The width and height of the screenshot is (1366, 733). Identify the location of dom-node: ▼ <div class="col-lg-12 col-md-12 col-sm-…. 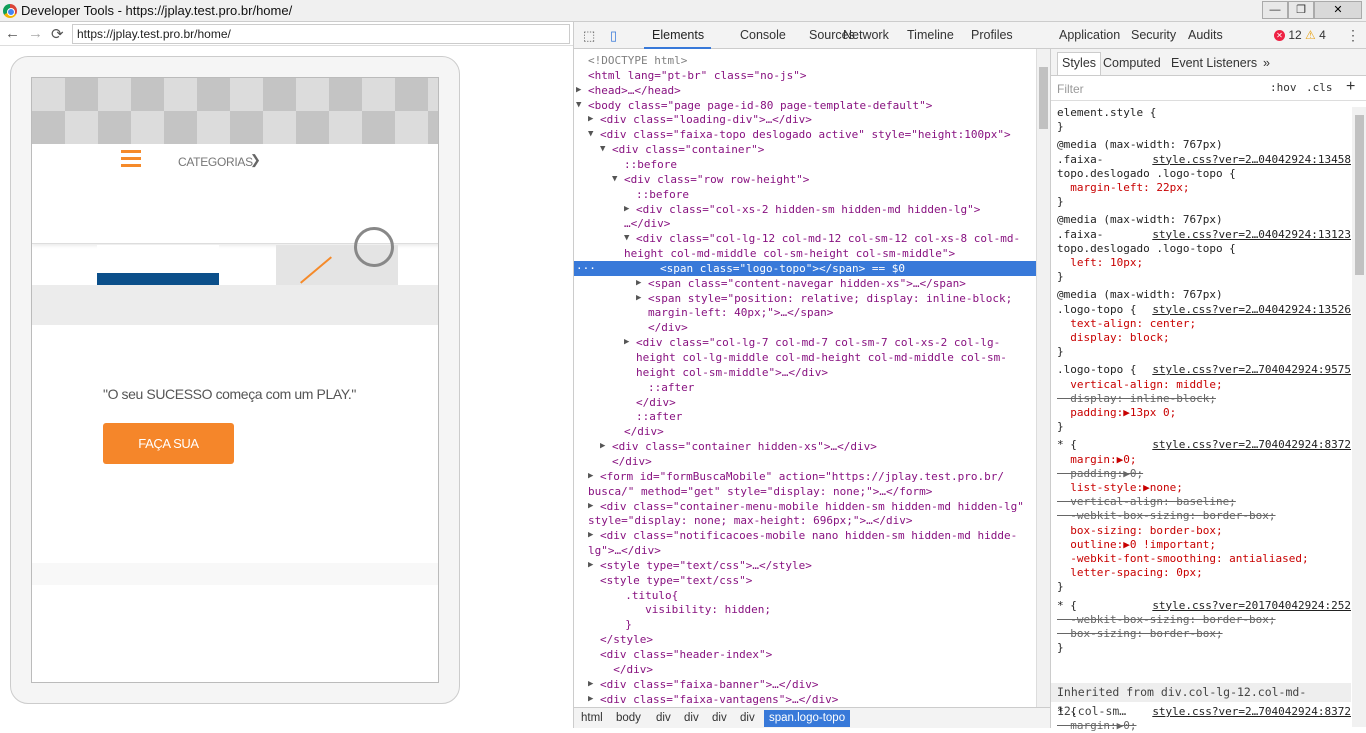
(805, 238).